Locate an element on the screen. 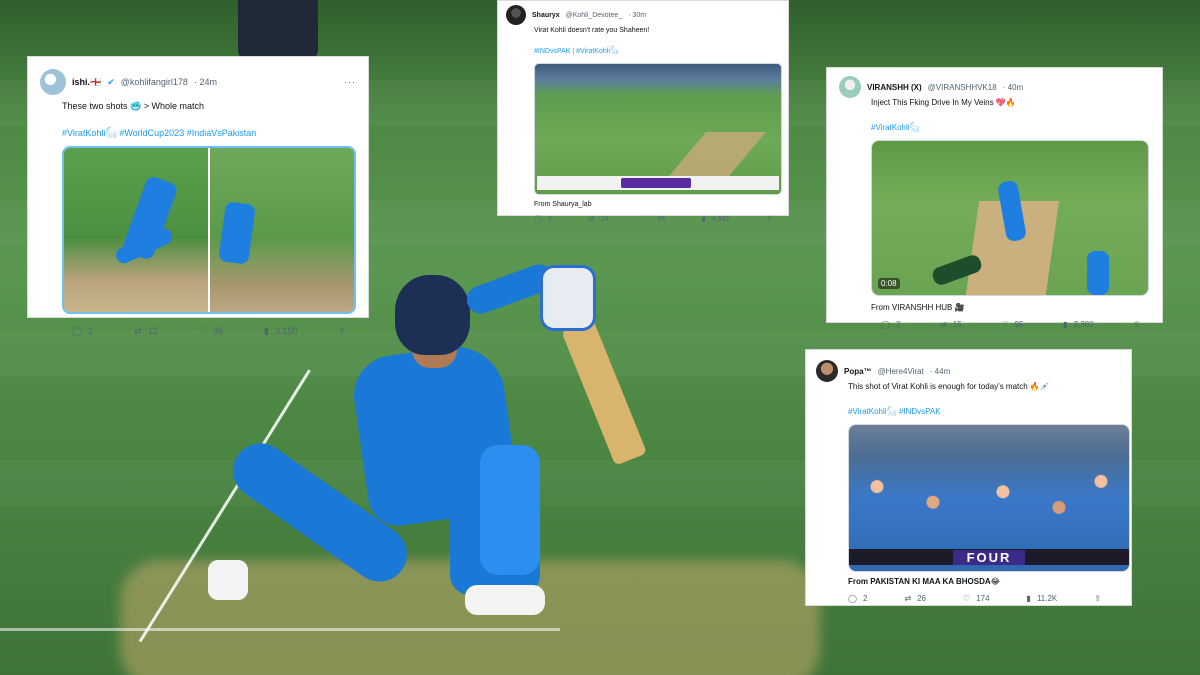  display-name: VIRANSHH (X) is located at coordinates (894, 87).